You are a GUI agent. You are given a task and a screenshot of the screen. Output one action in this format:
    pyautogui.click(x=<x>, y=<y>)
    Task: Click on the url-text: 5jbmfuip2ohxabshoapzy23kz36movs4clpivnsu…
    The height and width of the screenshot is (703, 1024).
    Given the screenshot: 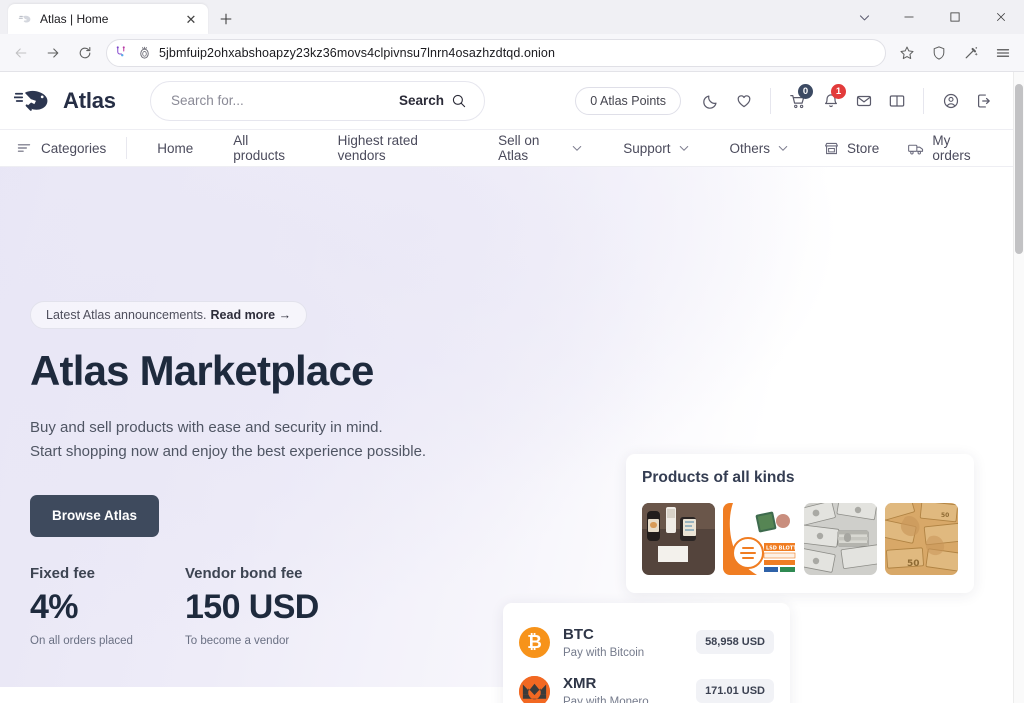 What is the action you would take?
    pyautogui.click(x=357, y=52)
    